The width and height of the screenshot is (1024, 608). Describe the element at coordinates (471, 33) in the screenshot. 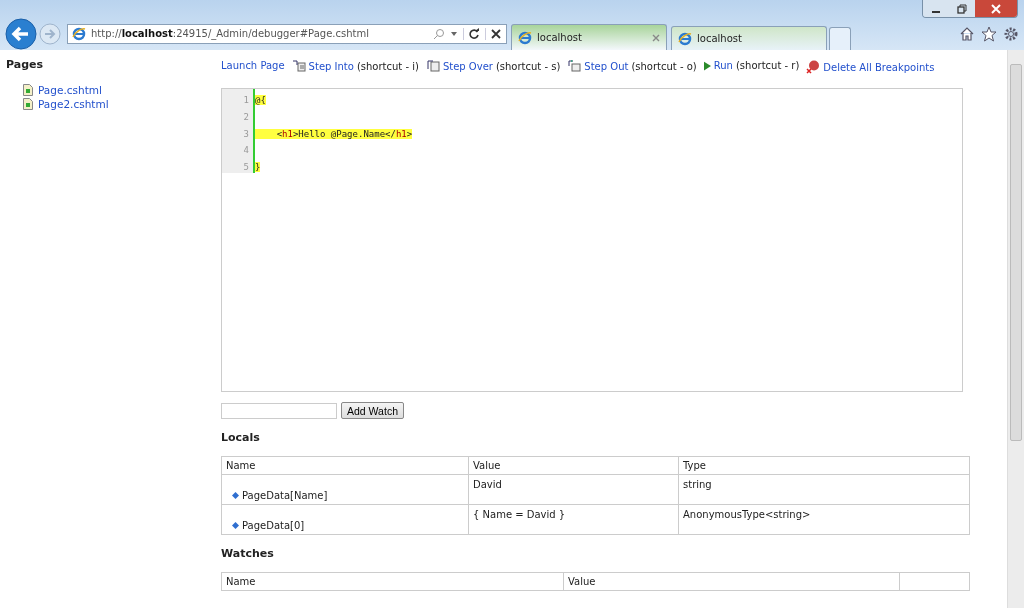

I see `refresh-icon` at that location.